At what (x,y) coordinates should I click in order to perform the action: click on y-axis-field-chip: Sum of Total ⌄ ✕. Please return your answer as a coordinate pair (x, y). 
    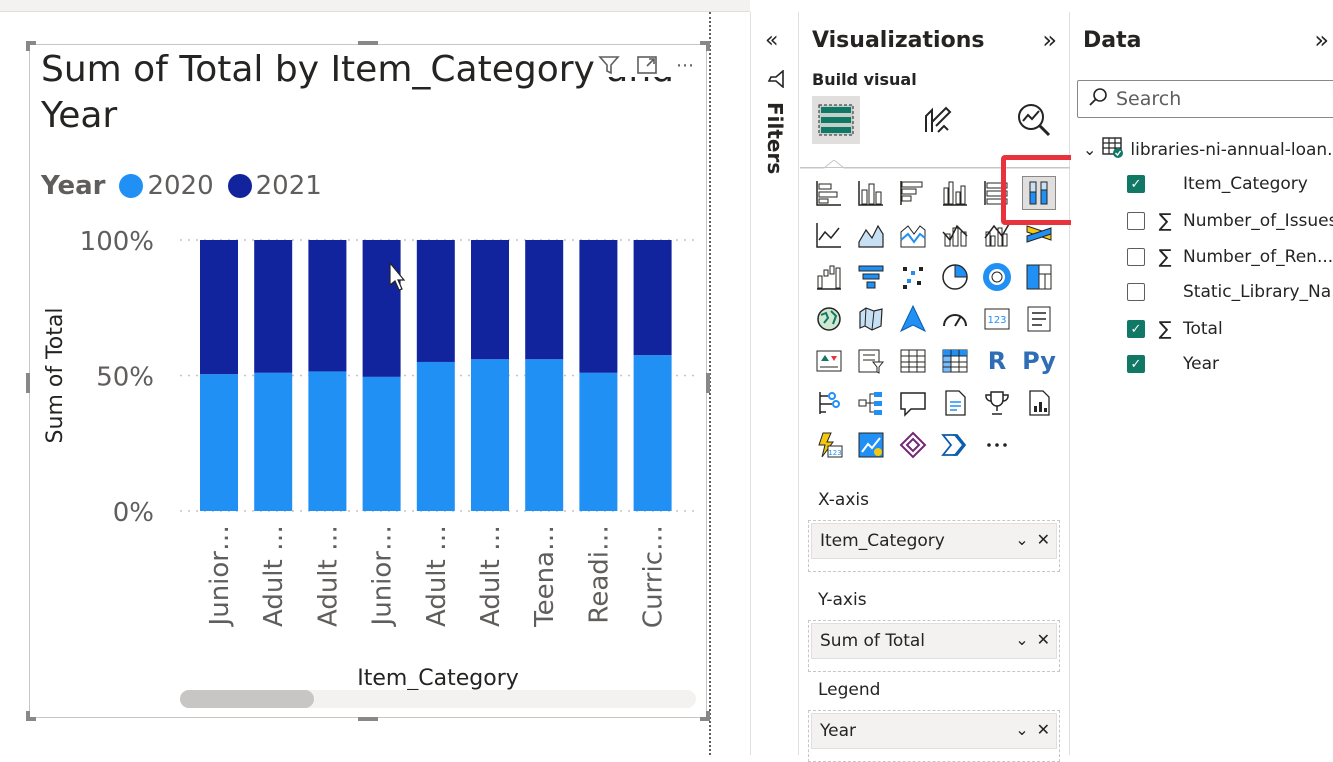
    Looking at the image, I should click on (934, 641).